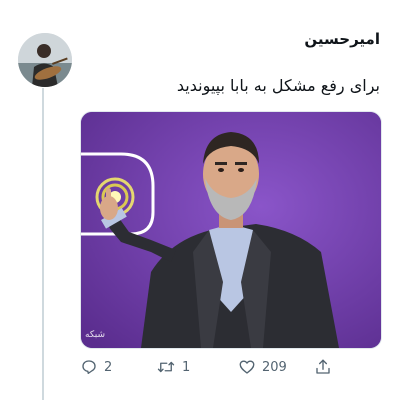  What do you see at coordinates (342, 39) in the screenshot?
I see `author-name: امیرحسین` at bounding box center [342, 39].